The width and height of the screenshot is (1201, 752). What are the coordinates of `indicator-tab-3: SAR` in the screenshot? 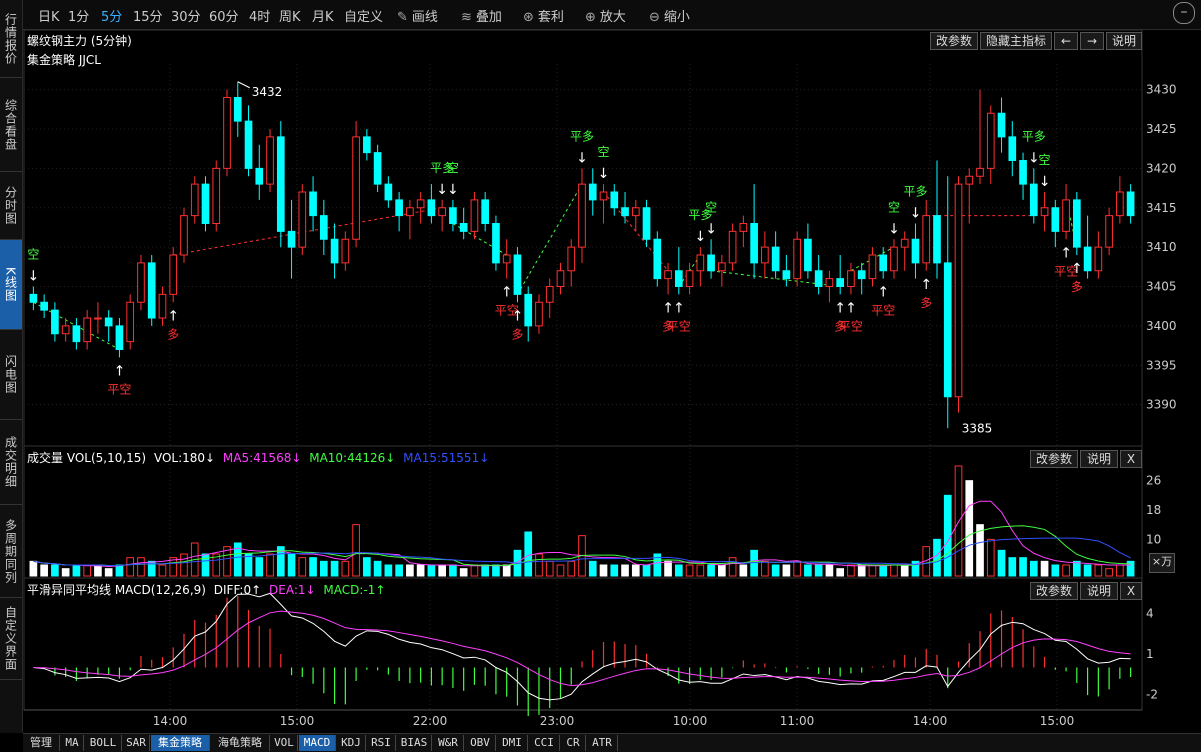 It's located at (136, 743).